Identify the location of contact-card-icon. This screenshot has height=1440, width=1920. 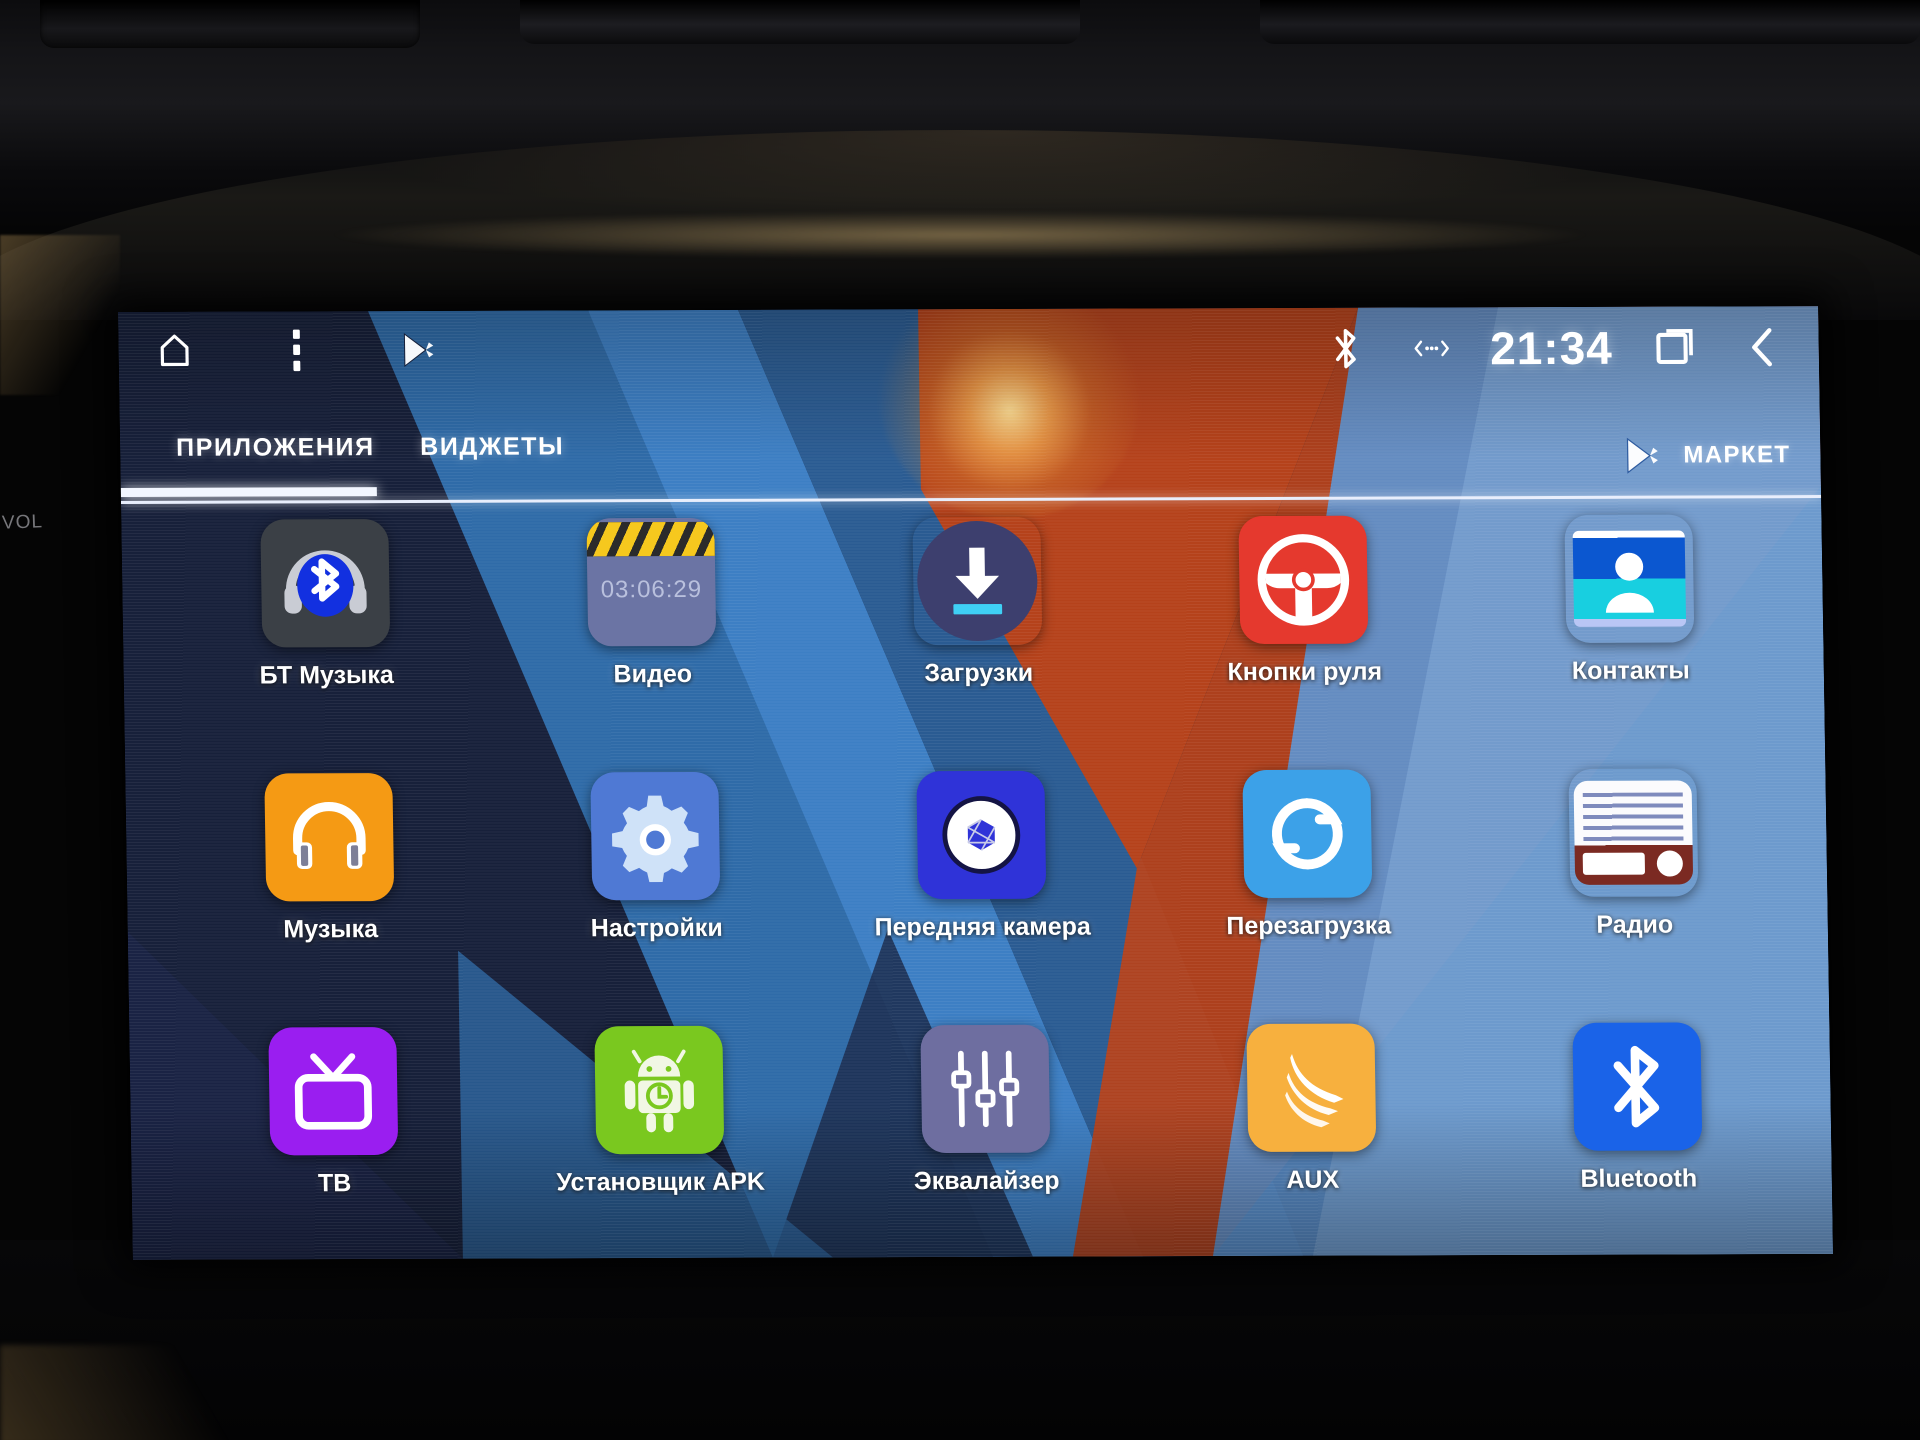
(1629, 578).